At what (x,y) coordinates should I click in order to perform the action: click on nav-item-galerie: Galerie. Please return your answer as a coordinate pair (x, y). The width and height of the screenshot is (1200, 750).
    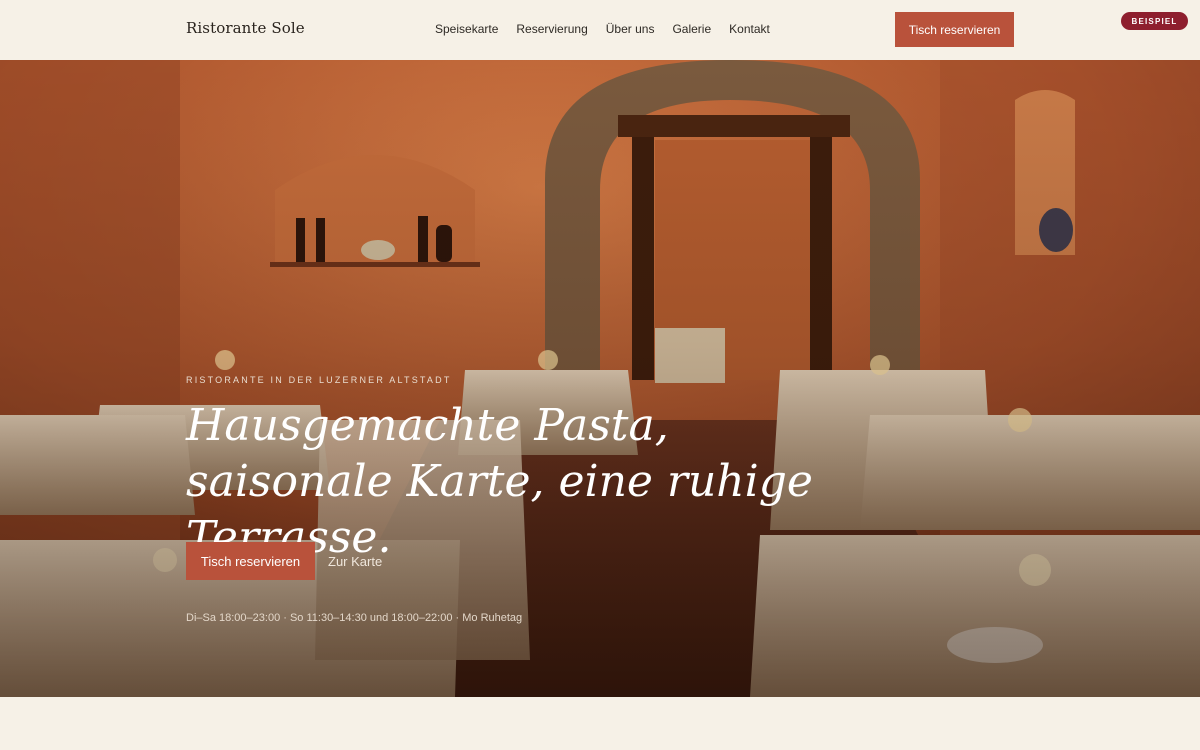
    Looking at the image, I should click on (691, 29).